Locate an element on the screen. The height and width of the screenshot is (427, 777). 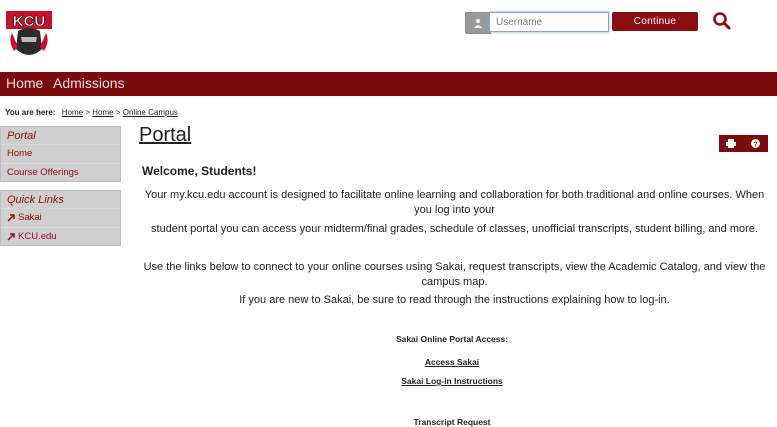
search-icon is located at coordinates (722, 21).